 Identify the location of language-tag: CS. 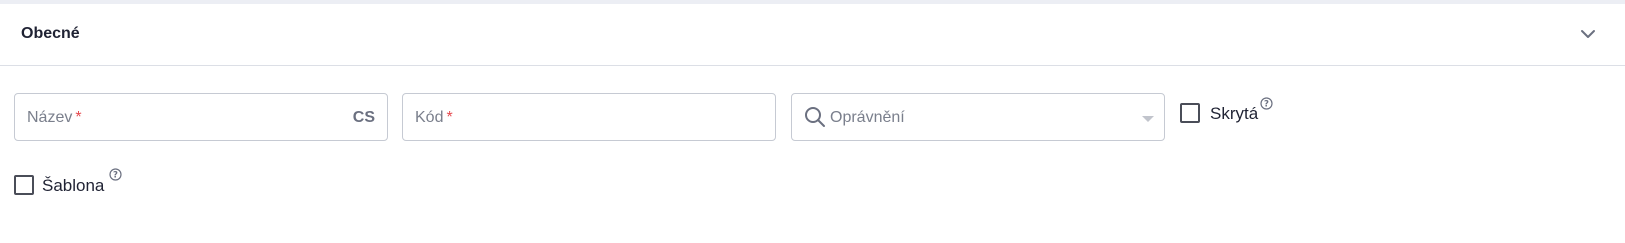
(364, 118).